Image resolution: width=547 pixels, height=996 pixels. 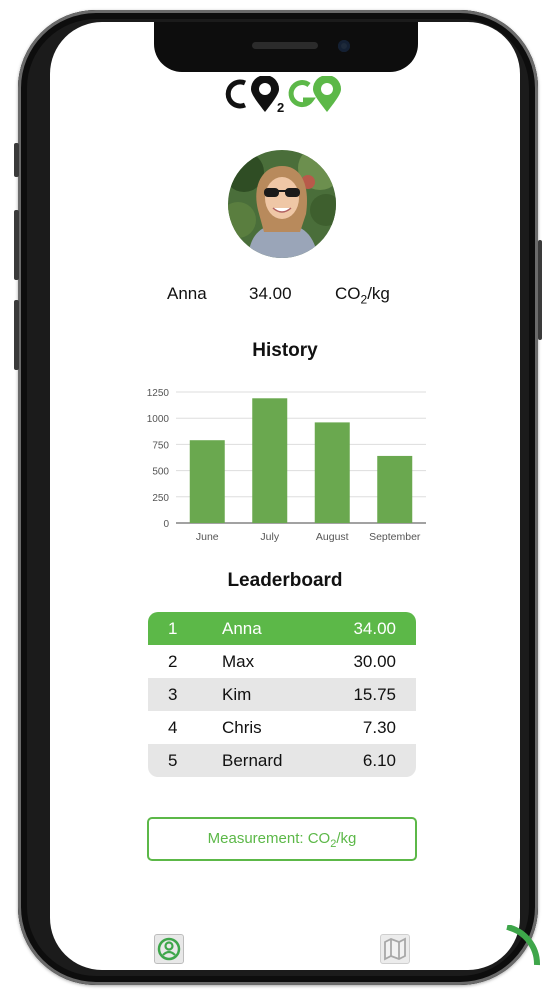 What do you see at coordinates (282, 661) in the screenshot?
I see `leaderboard-row: 2 Max 30.00` at bounding box center [282, 661].